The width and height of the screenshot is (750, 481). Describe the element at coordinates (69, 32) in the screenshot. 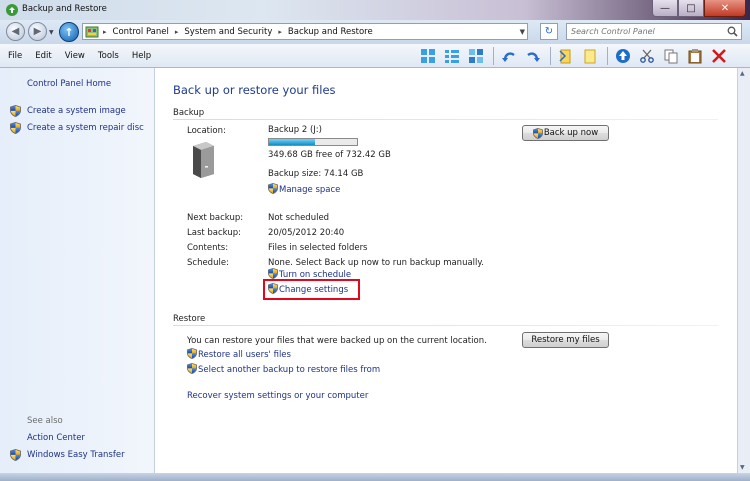

I see `up-level-button: ↑` at that location.